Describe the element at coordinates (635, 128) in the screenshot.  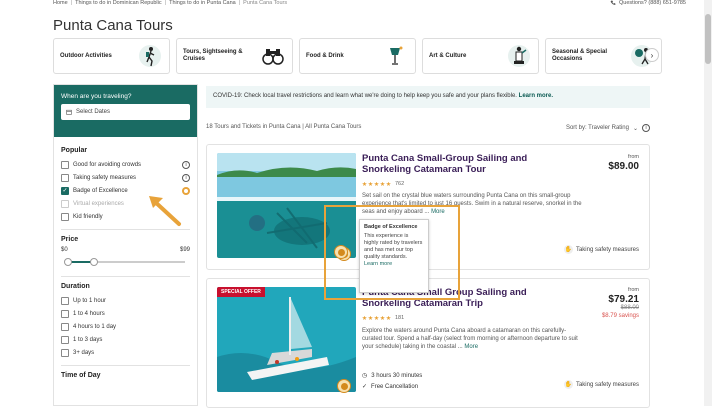
I see `chevron-down-icon: ⌄` at that location.